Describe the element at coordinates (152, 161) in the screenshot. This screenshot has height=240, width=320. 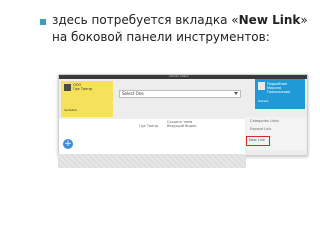
I see `canvas-area` at that location.